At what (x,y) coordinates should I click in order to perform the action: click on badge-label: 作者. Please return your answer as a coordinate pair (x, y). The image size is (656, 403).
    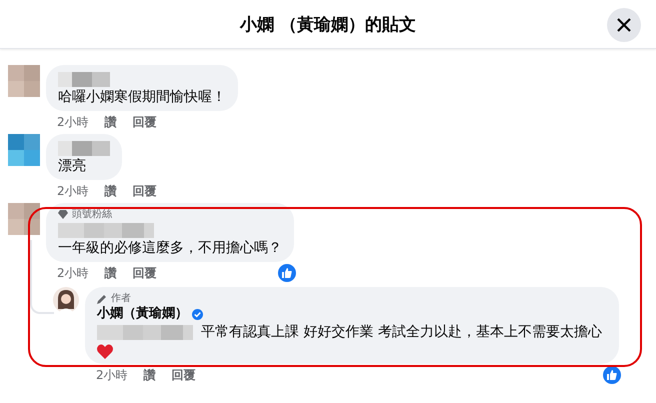
    Looking at the image, I should click on (121, 298).